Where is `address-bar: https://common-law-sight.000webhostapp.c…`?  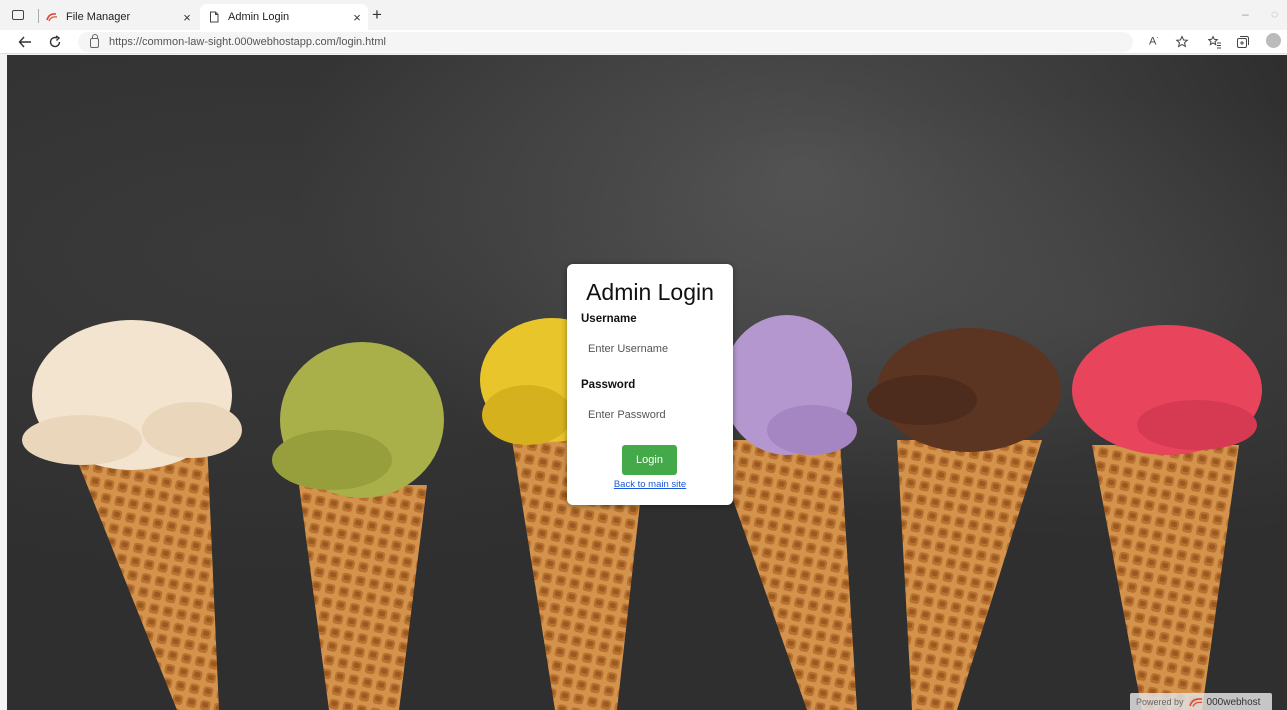
address-bar: https://common-law-sight.000webhostapp.c… is located at coordinates (643, 42).